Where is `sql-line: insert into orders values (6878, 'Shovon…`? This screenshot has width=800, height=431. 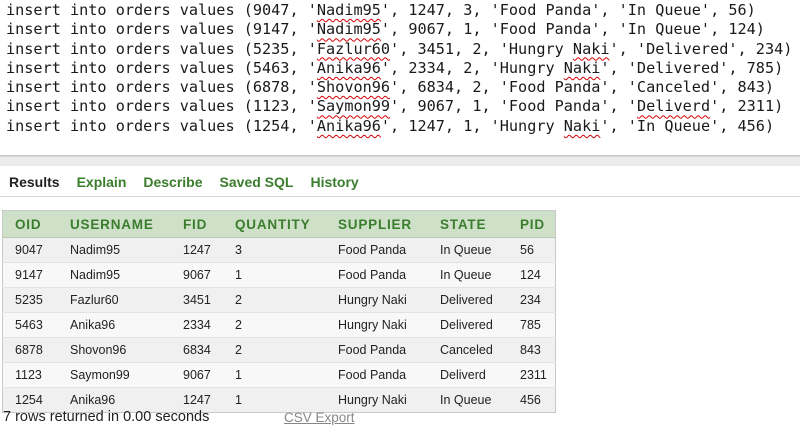
sql-line: insert into orders values (6878, 'Shovon… is located at coordinates (400, 87).